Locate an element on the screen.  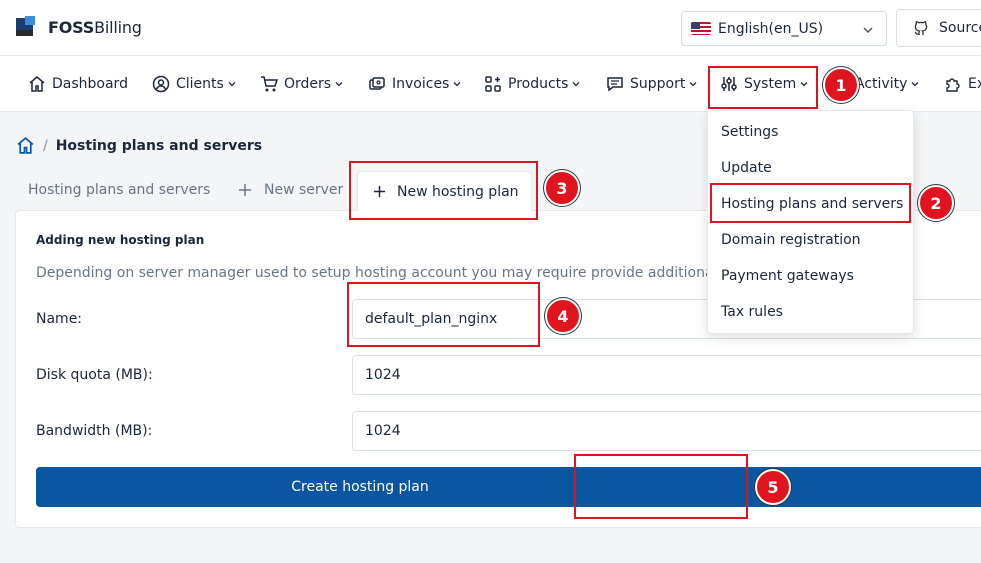
menu-item-update: Update is located at coordinates (746, 168).